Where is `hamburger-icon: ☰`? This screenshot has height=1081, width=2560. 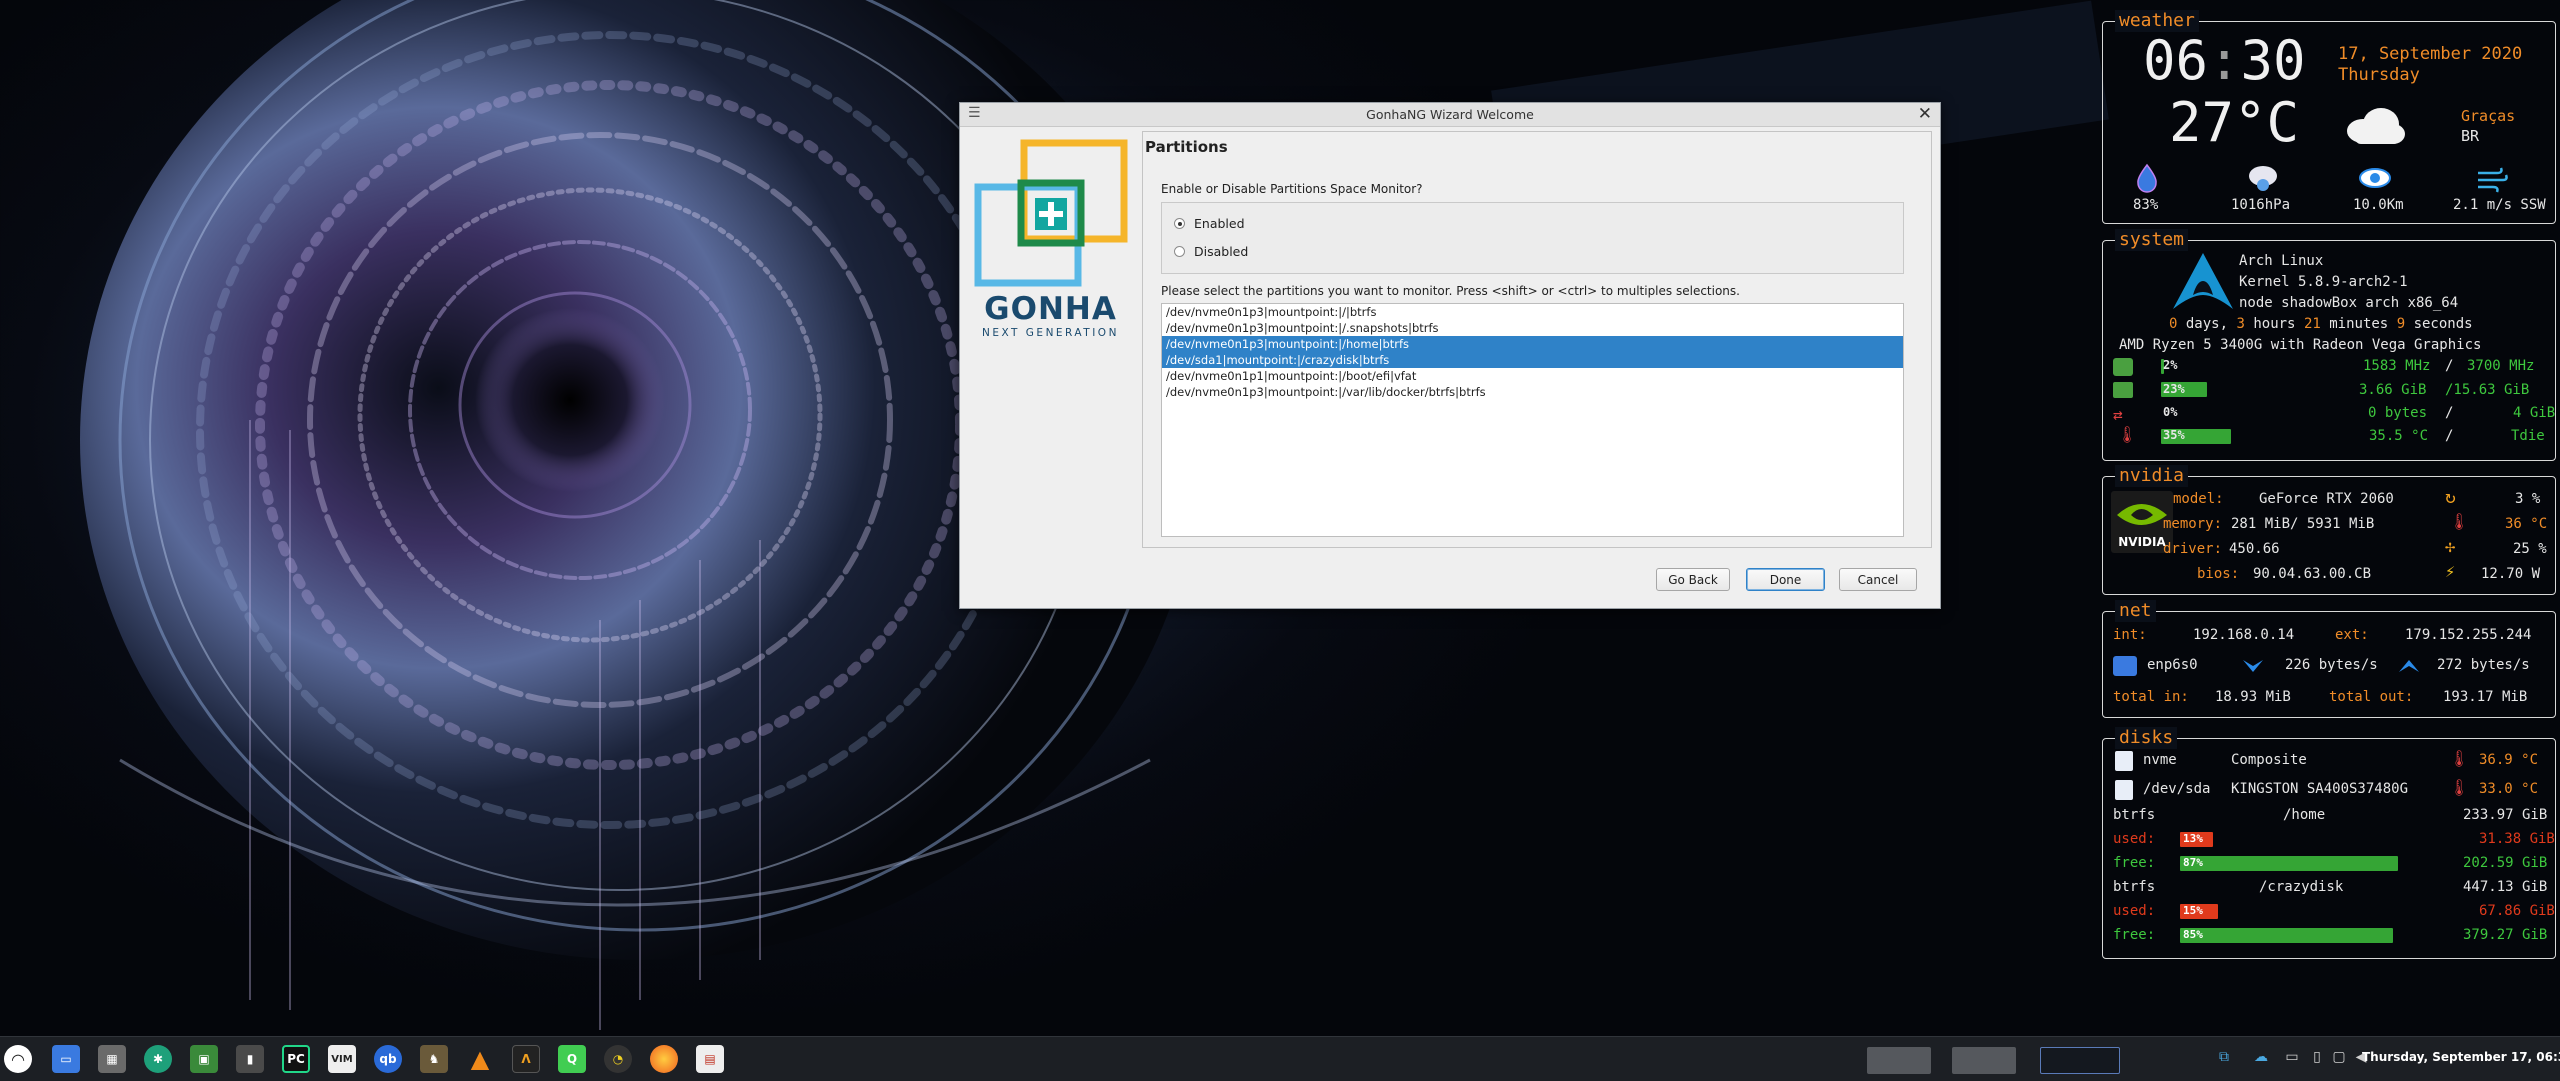
hamburger-icon: ☰ is located at coordinates (974, 113).